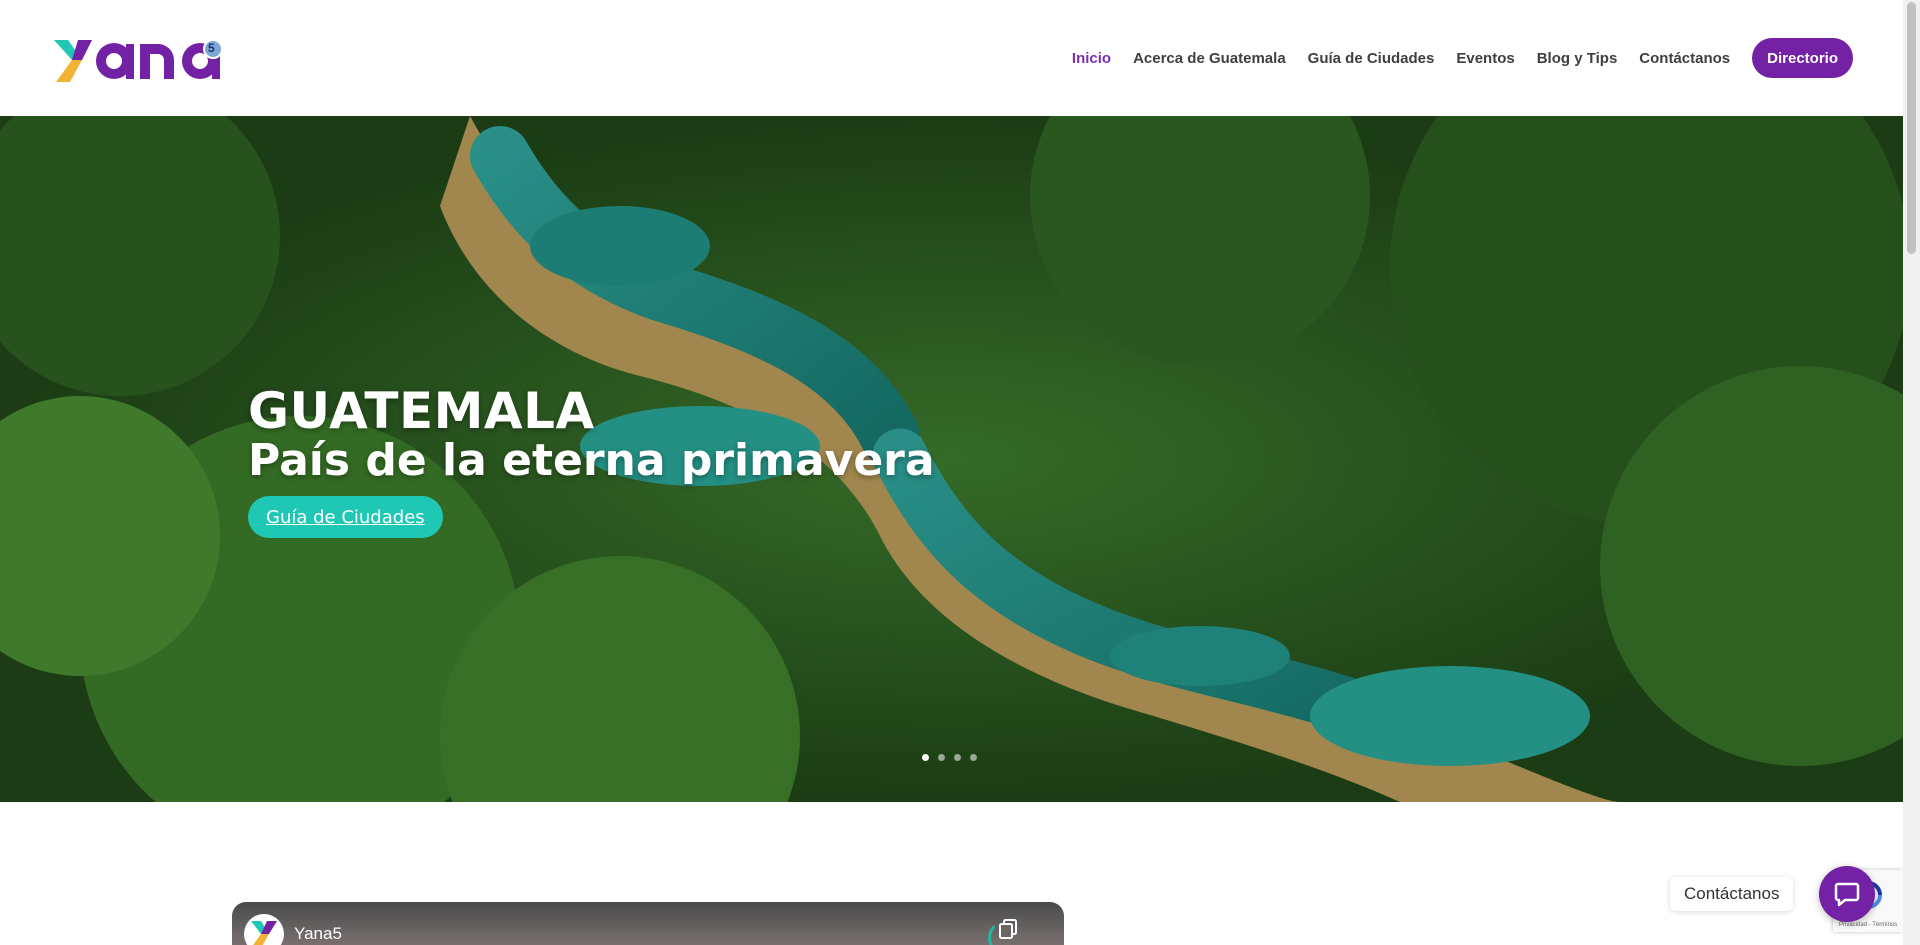 This screenshot has width=1920, height=945. Describe the element at coordinates (1868, 925) in the screenshot. I see `recaptcha-text: Privacidad - Términos` at that location.